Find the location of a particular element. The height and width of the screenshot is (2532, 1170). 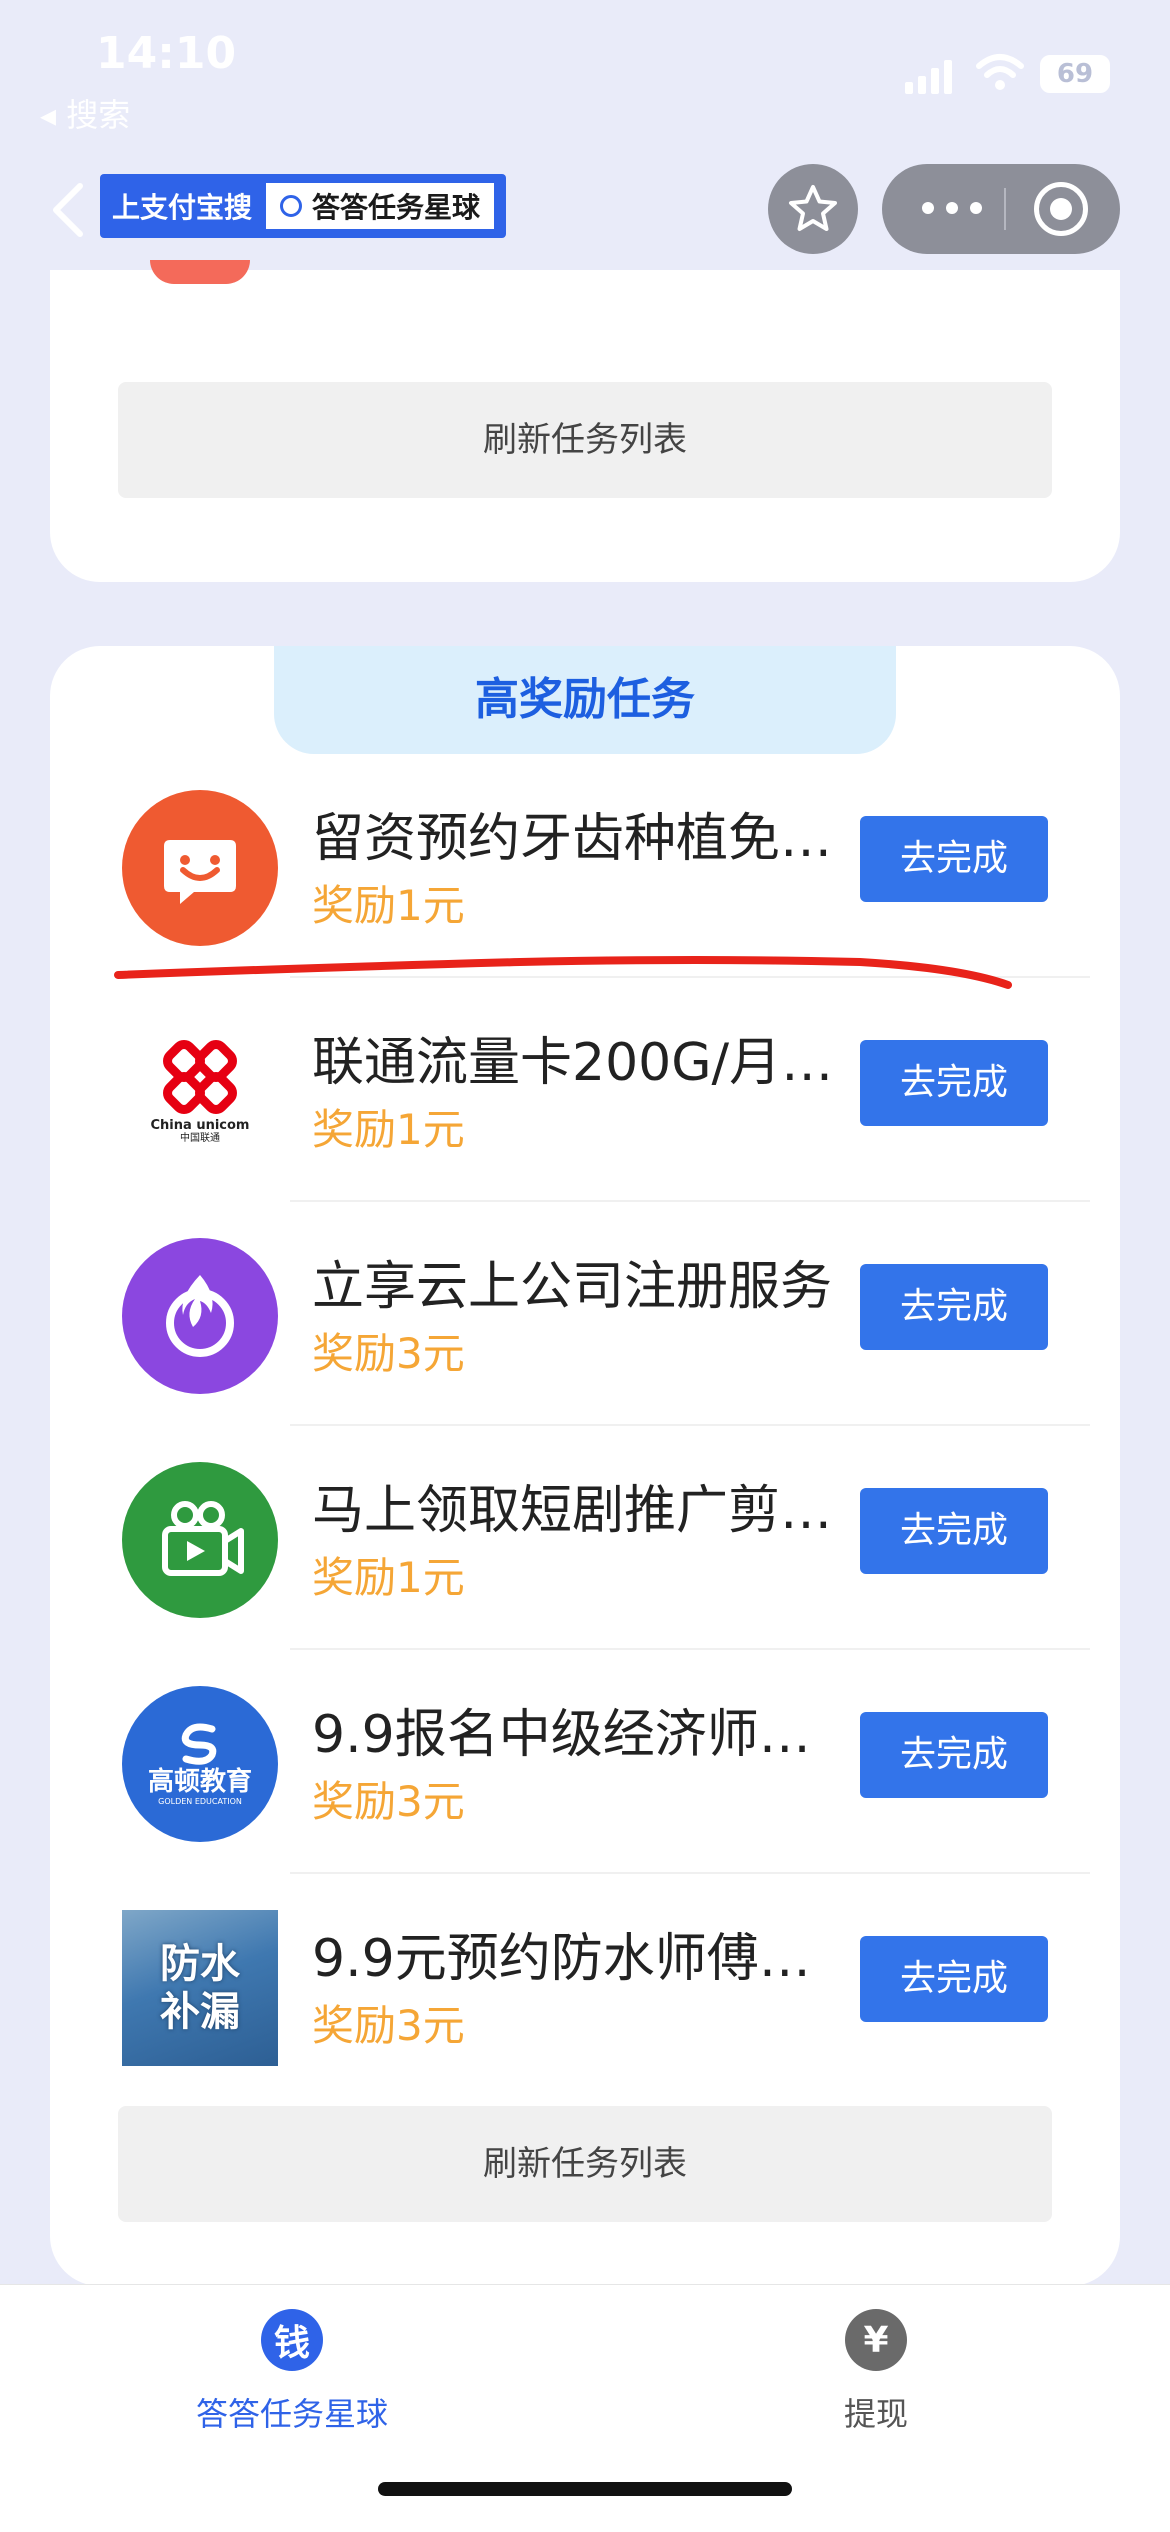

waterproof-photo-text: 防水 补漏 is located at coordinates (200, 1988).